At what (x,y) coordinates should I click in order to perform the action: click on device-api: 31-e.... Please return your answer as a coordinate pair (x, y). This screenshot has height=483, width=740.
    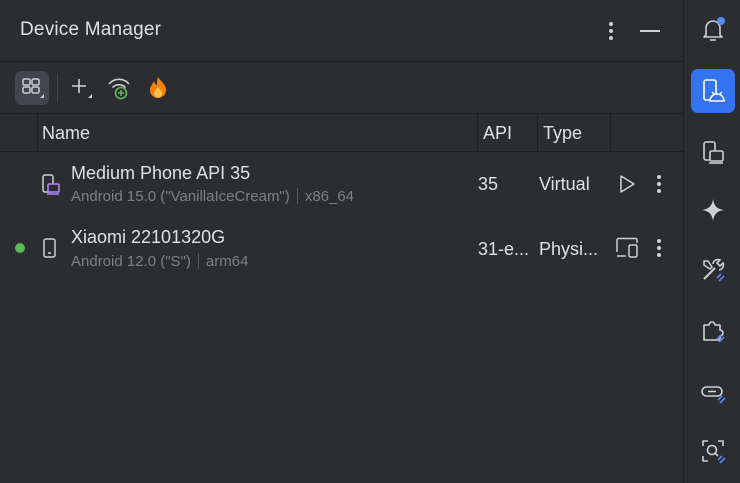
    Looking at the image, I should click on (504, 249).